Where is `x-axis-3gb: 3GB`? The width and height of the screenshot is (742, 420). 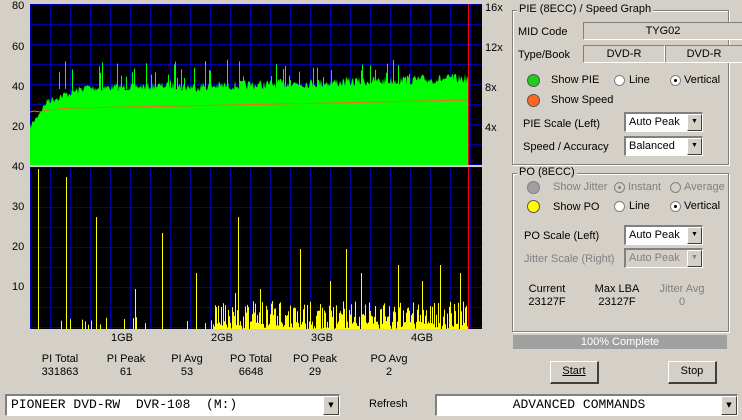 x-axis-3gb: 3GB is located at coordinates (322, 338).